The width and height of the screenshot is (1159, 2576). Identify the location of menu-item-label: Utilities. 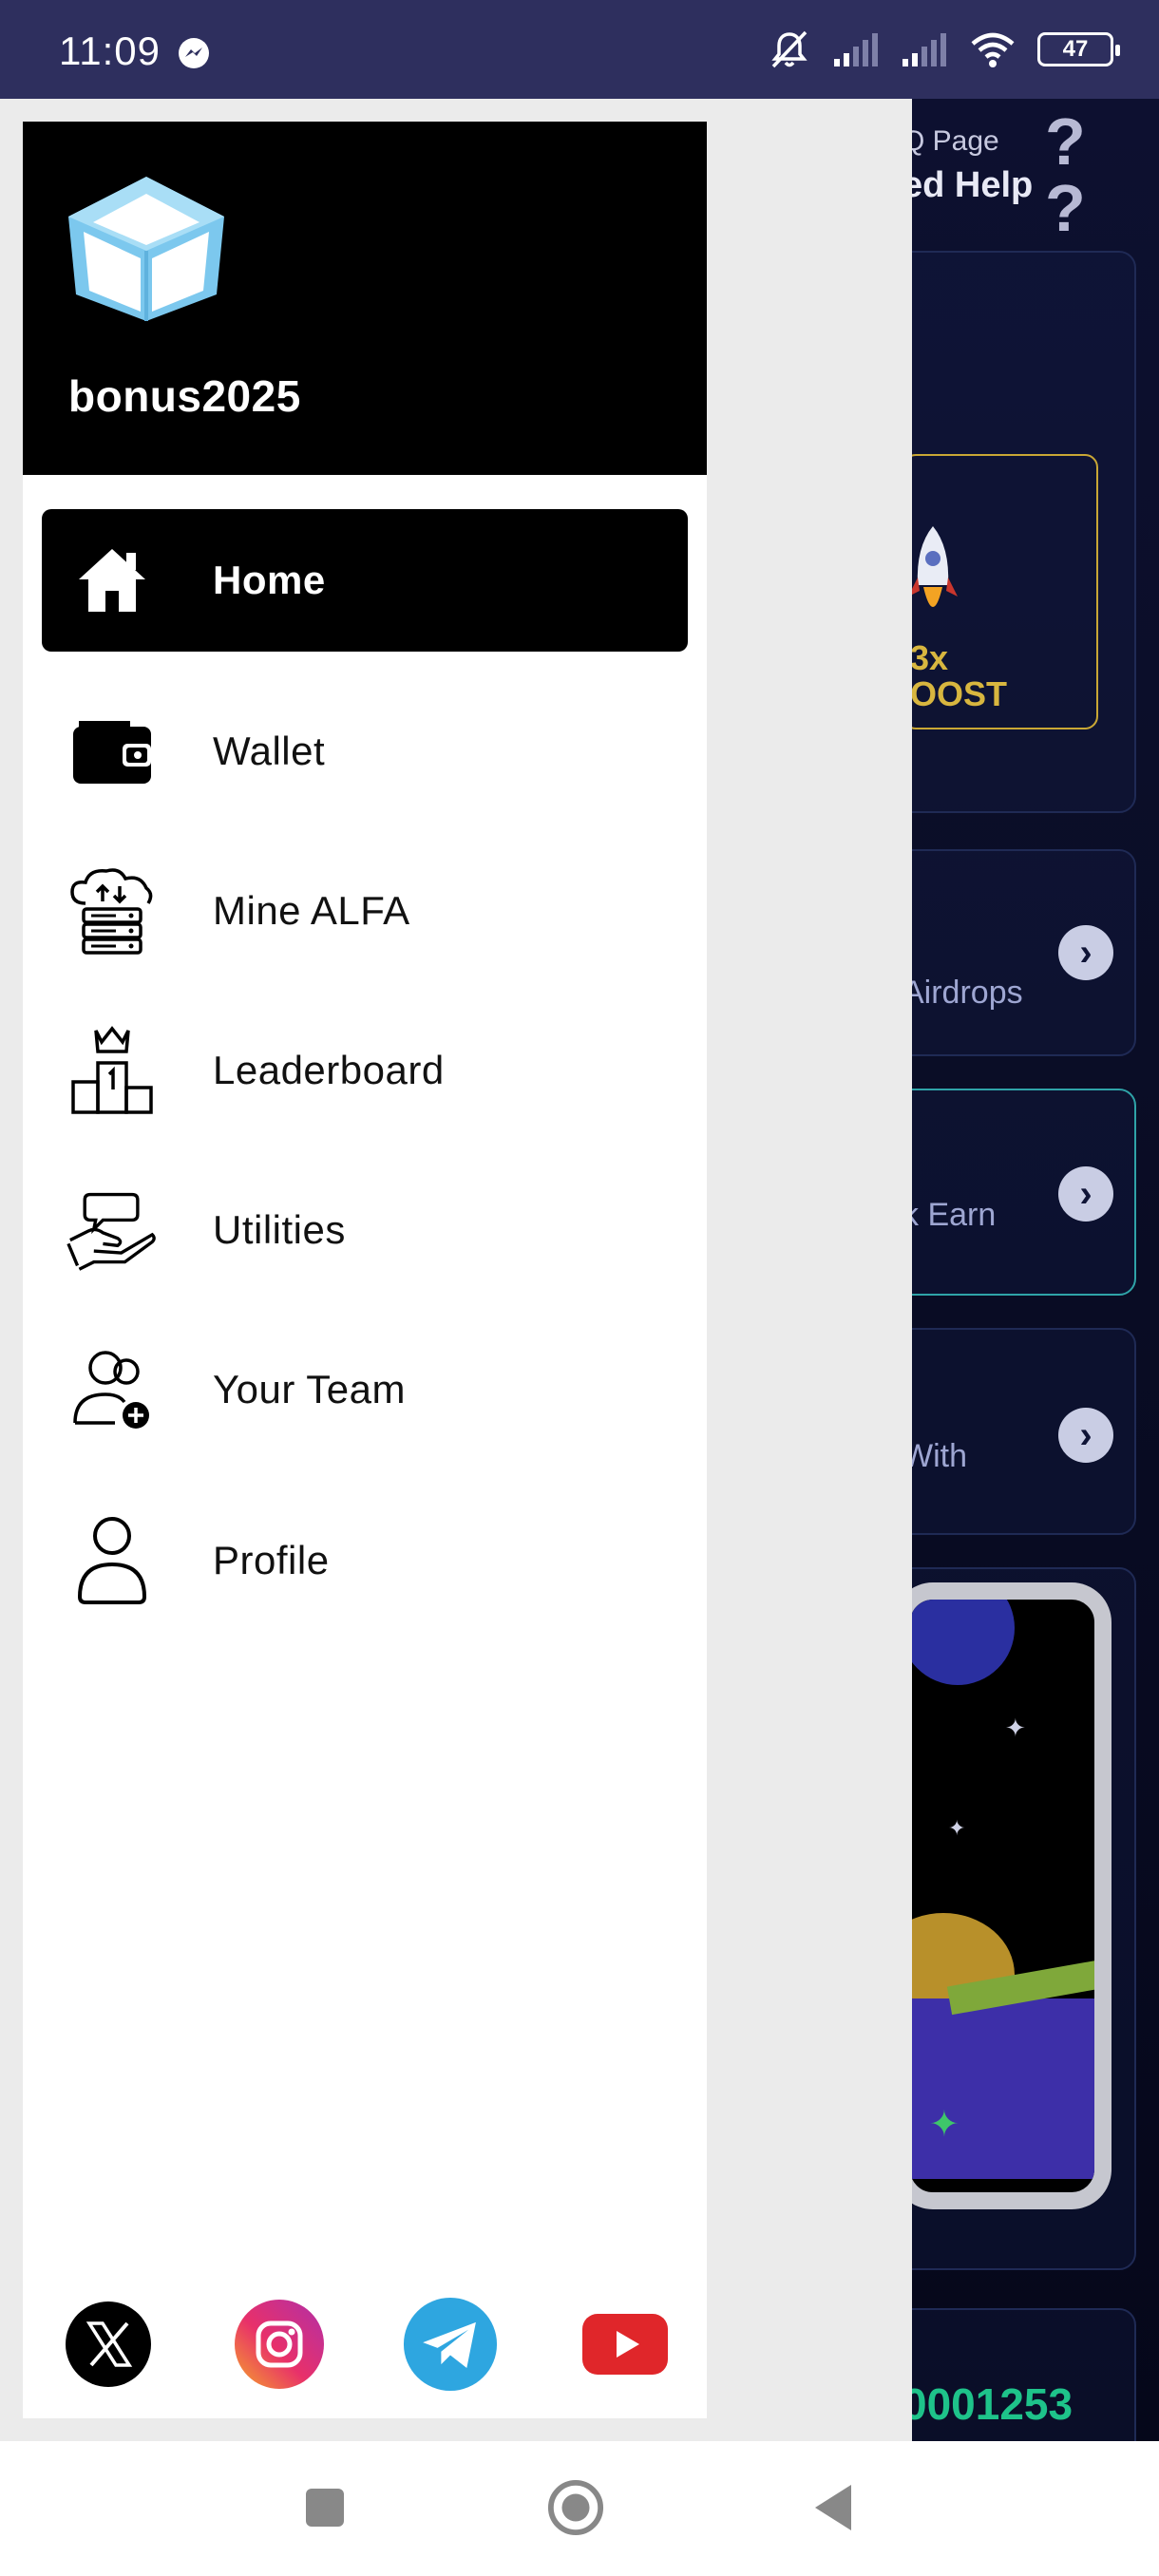
(279, 1229).